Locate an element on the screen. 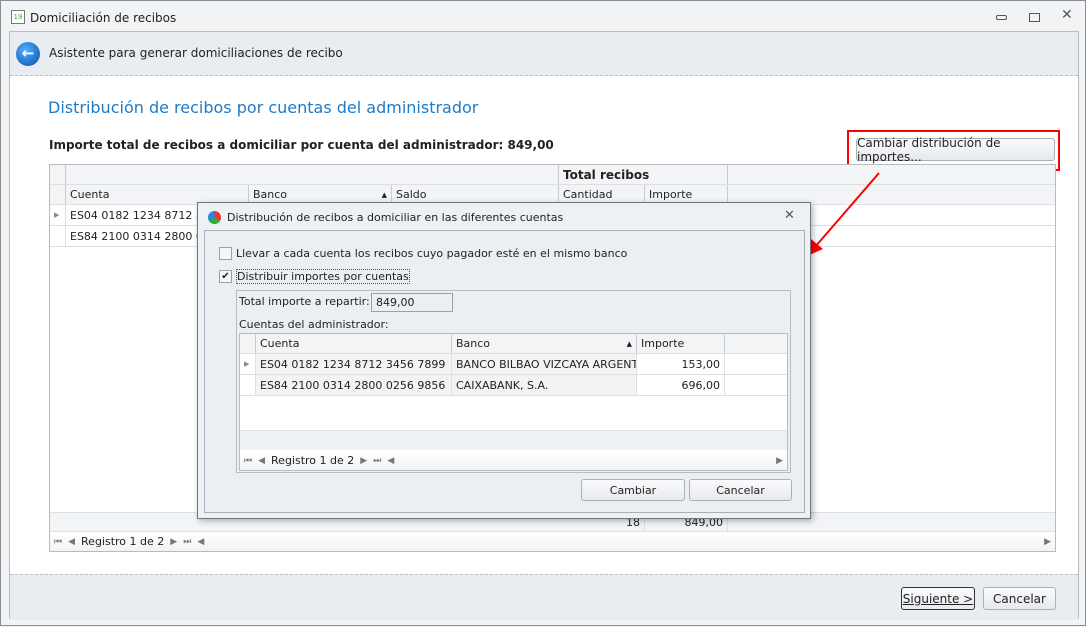  pie-chart-icon is located at coordinates (214, 217).